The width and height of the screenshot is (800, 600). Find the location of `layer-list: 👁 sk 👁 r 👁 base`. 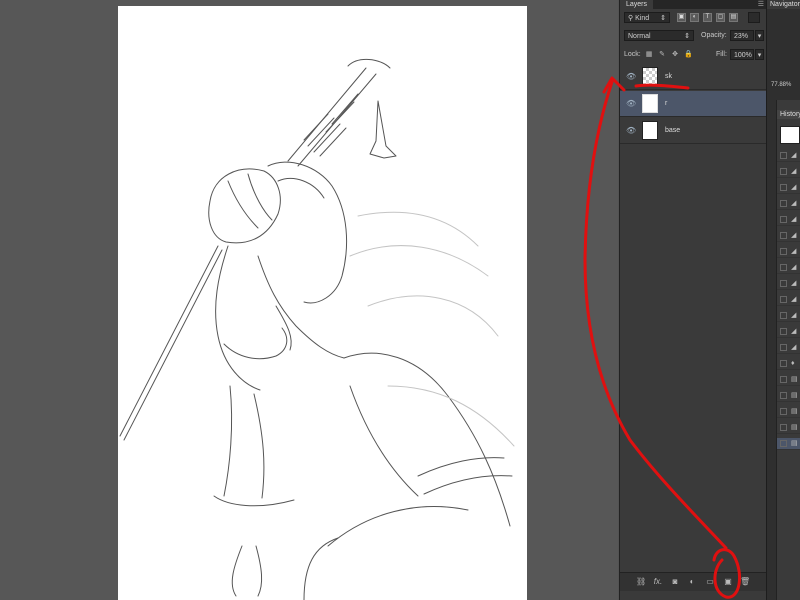

layer-list: 👁 sk 👁 r 👁 base is located at coordinates (693, 105).